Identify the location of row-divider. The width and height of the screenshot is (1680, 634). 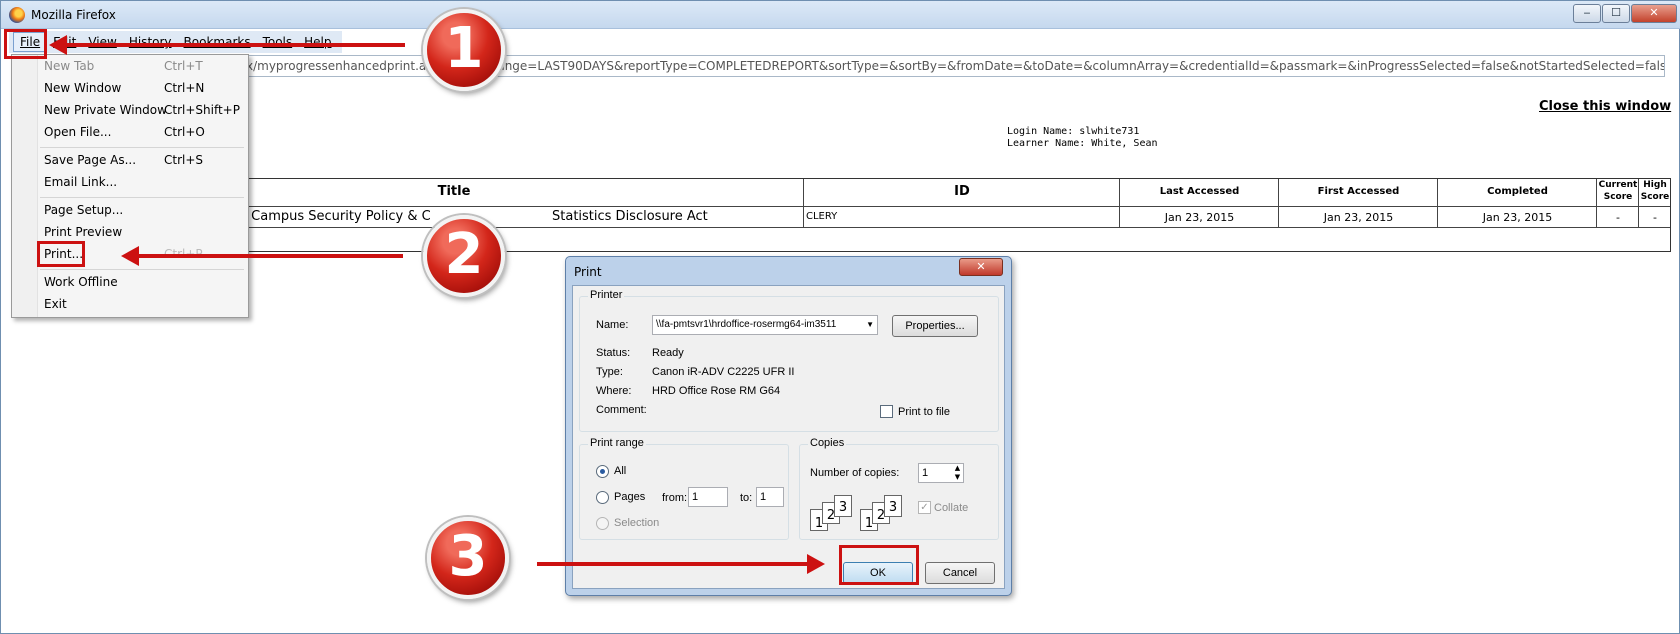
(896, 227).